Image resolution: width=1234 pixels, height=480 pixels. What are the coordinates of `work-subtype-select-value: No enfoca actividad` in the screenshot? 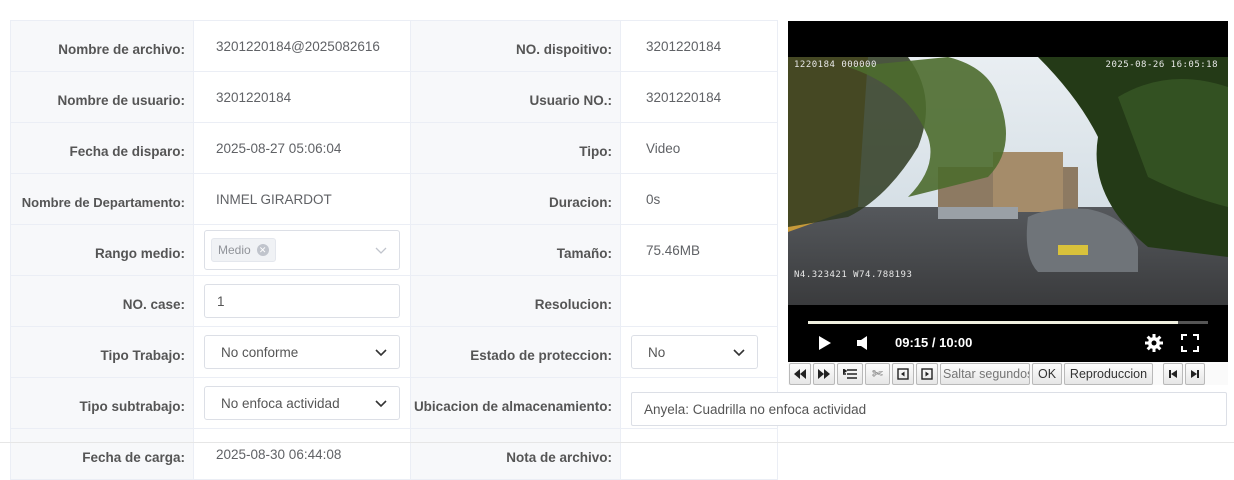 It's located at (280, 403).